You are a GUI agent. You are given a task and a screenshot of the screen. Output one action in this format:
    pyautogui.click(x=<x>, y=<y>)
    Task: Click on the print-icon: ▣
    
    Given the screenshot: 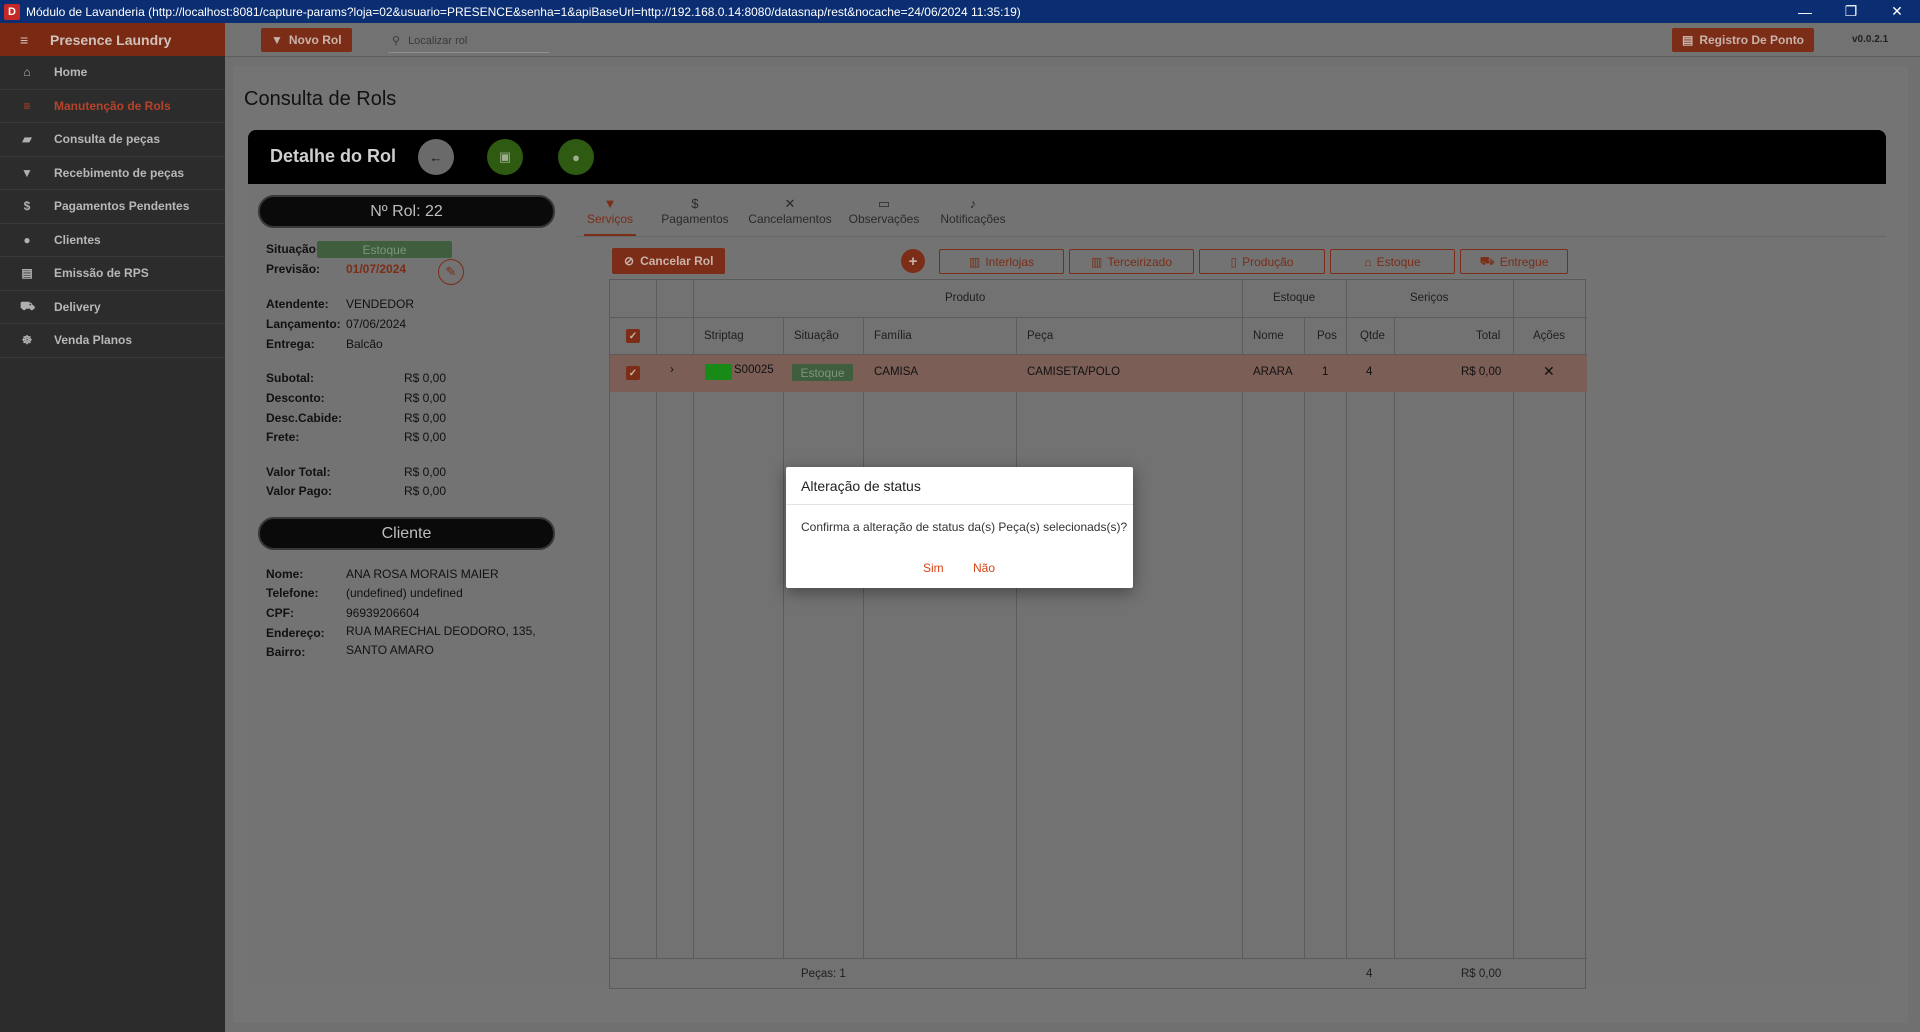 What is the action you would take?
    pyautogui.click(x=505, y=156)
    